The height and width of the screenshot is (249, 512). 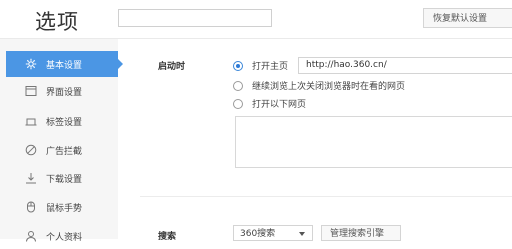 I want to click on startup-option-open-pages: 打开以下网页, so click(x=269, y=103).